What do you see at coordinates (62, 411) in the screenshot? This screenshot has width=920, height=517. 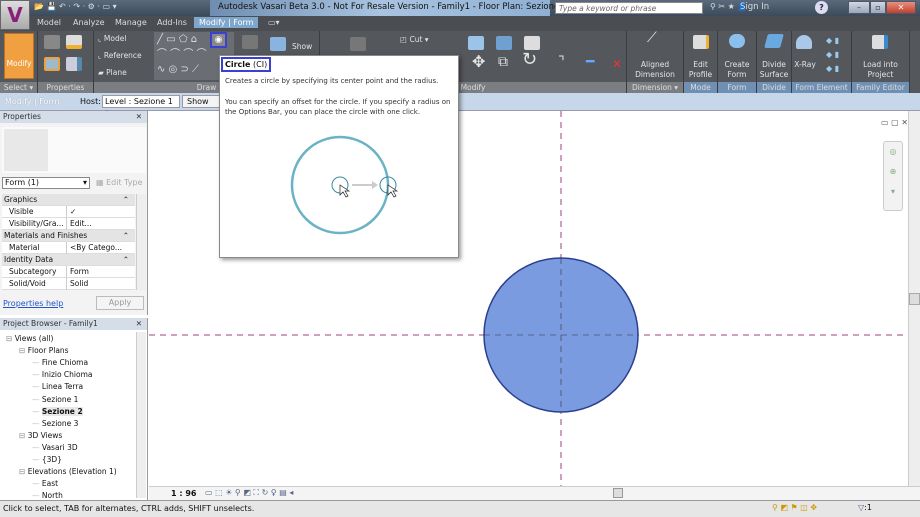 I see `tree-label: Sezione 2` at bounding box center [62, 411].